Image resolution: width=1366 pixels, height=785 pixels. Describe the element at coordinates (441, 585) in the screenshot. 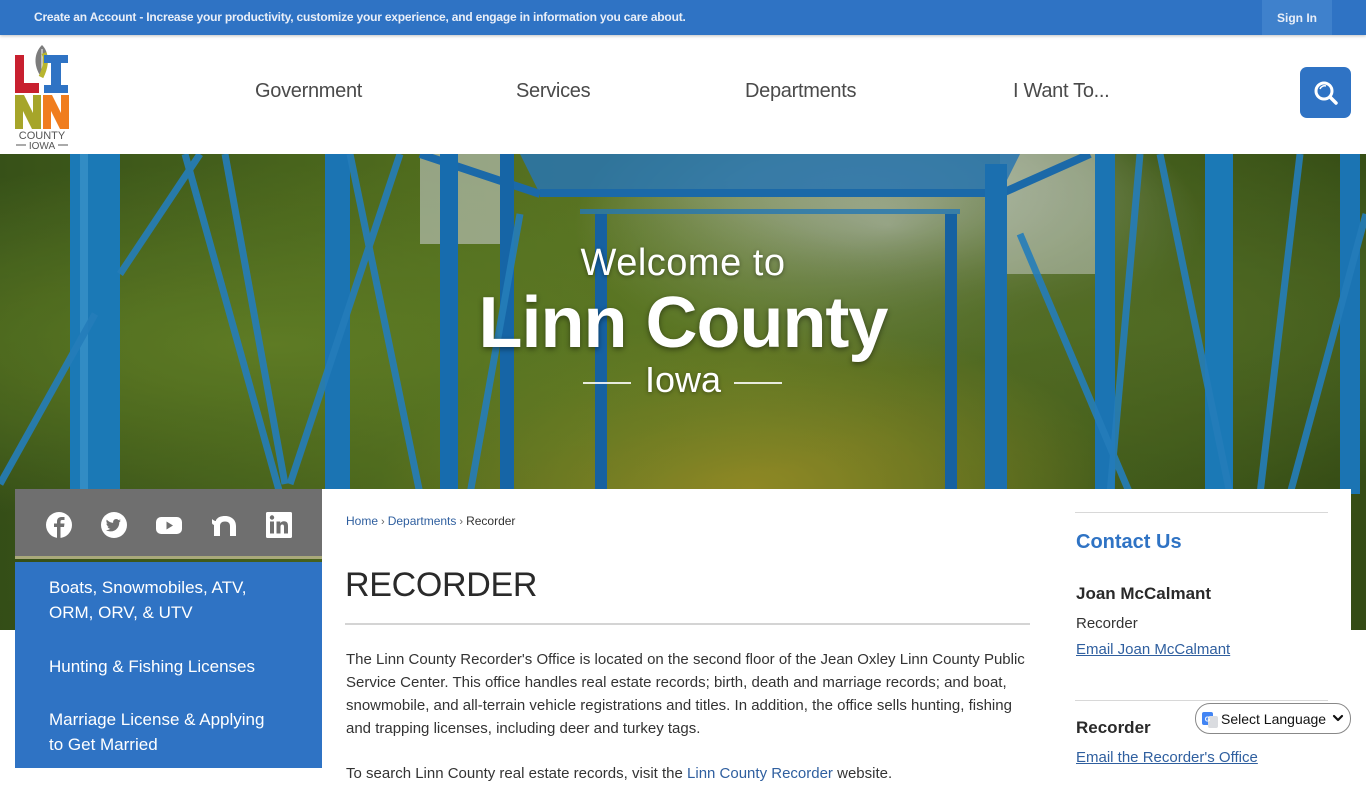

I see `page-title: RECORDER` at that location.